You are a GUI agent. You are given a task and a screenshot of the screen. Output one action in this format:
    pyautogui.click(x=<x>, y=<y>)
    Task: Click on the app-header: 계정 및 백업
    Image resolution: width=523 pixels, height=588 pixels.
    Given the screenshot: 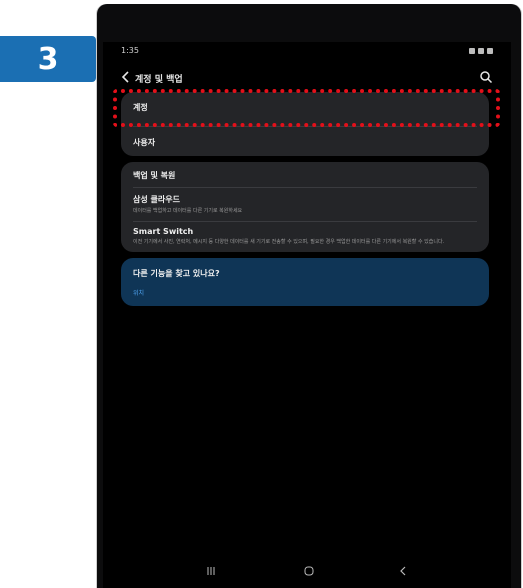 What is the action you would take?
    pyautogui.click(x=307, y=79)
    